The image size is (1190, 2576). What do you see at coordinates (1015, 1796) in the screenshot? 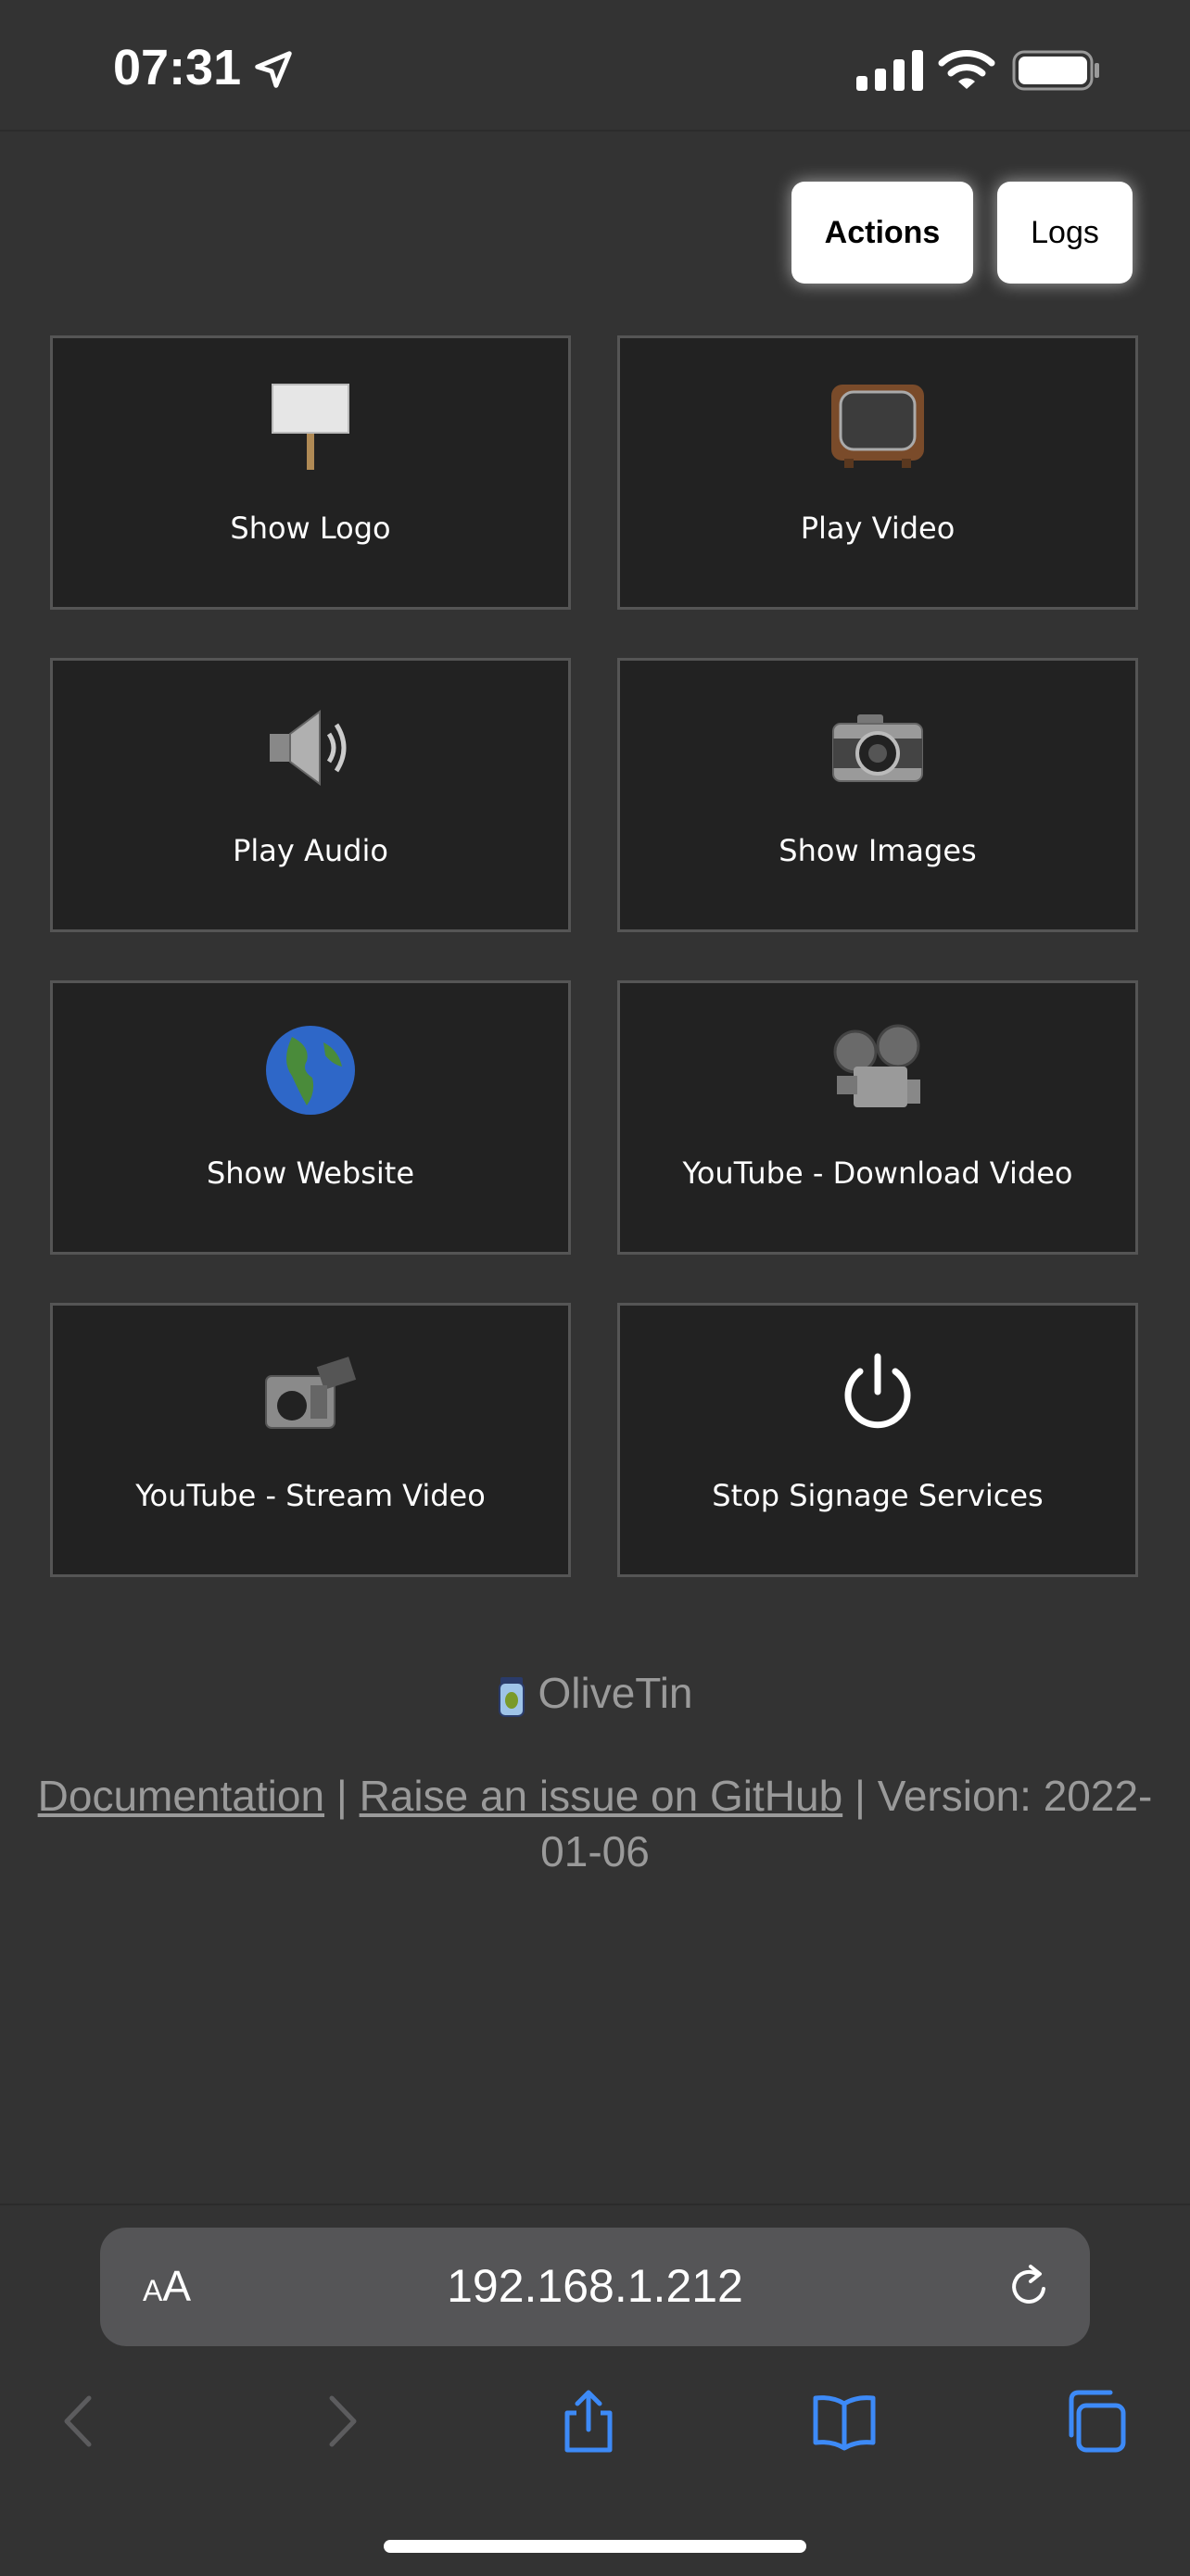
I see `version-text: Version: 2022-` at bounding box center [1015, 1796].